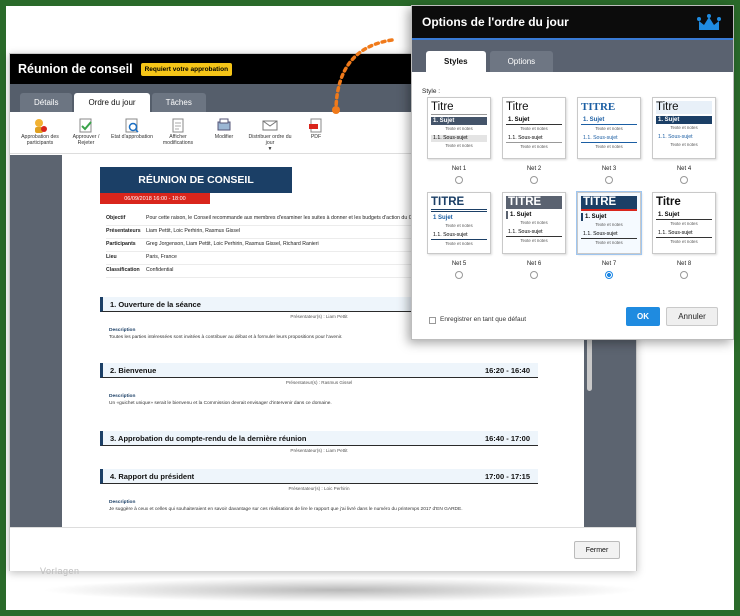 The height and width of the screenshot is (616, 740). What do you see at coordinates (40, 132) in the screenshot?
I see `participant-approval-button: Approbation des participants` at bounding box center [40, 132].